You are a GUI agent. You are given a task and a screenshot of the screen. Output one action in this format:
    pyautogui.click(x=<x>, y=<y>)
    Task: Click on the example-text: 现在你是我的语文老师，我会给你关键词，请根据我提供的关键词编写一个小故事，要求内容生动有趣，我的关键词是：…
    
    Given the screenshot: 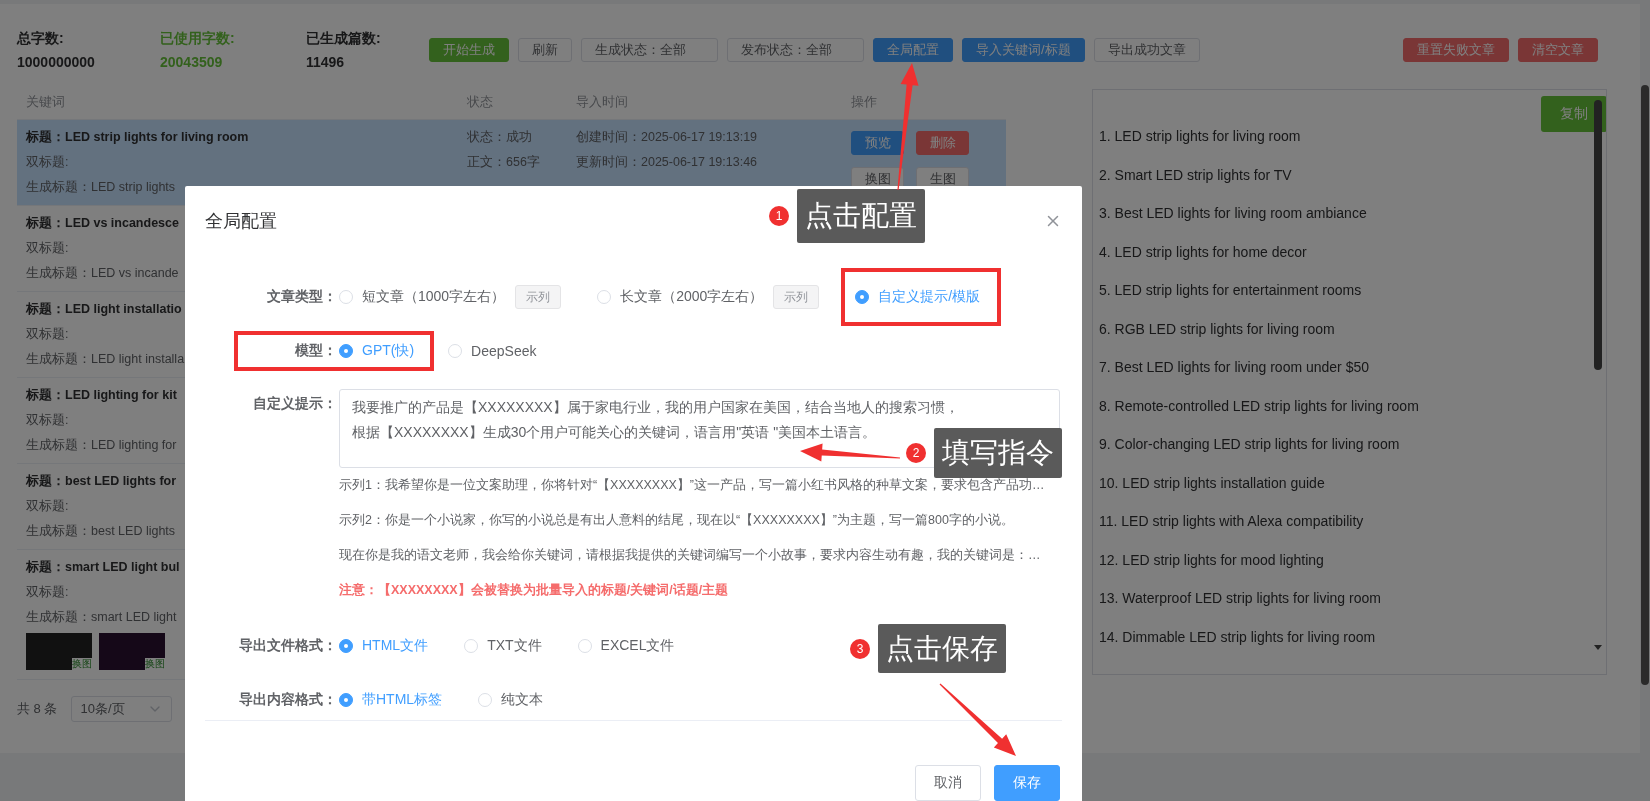 What is the action you would take?
    pyautogui.click(x=690, y=555)
    